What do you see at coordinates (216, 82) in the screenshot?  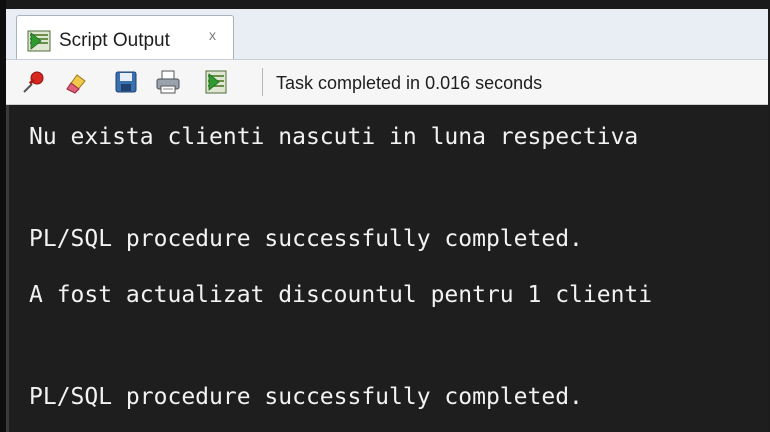 I see `run-script-icon` at bounding box center [216, 82].